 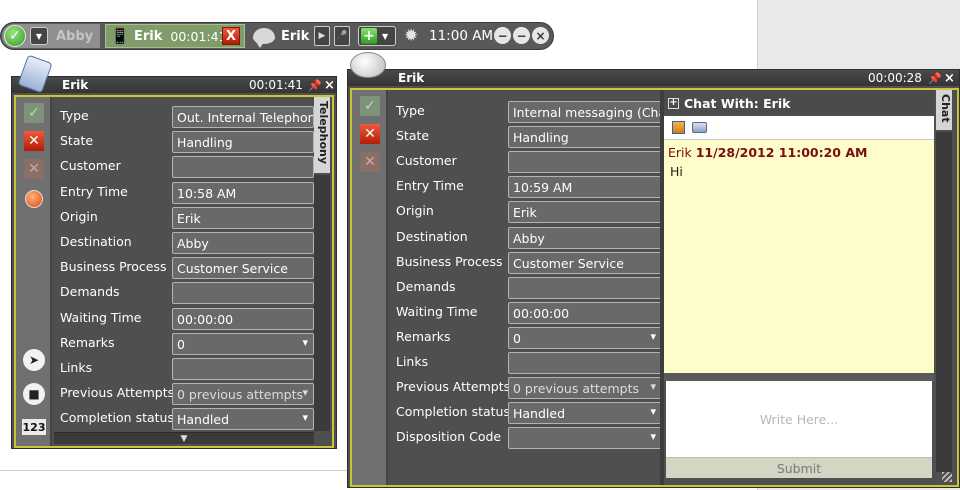 What do you see at coordinates (540, 35) in the screenshot?
I see `close-button: ×` at bounding box center [540, 35].